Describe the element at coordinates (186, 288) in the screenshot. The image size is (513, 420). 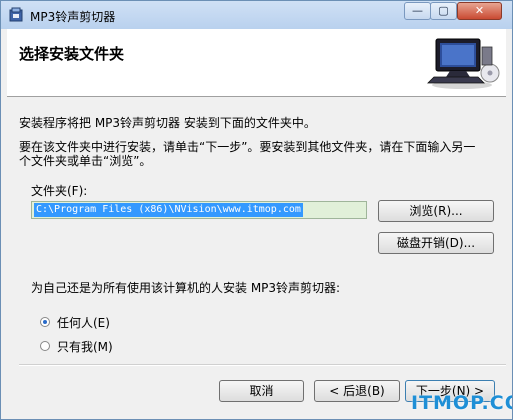
I see `install-for-question: 为自己还是为所有使用该计算机的人安装 MP3铃声剪切器:` at that location.